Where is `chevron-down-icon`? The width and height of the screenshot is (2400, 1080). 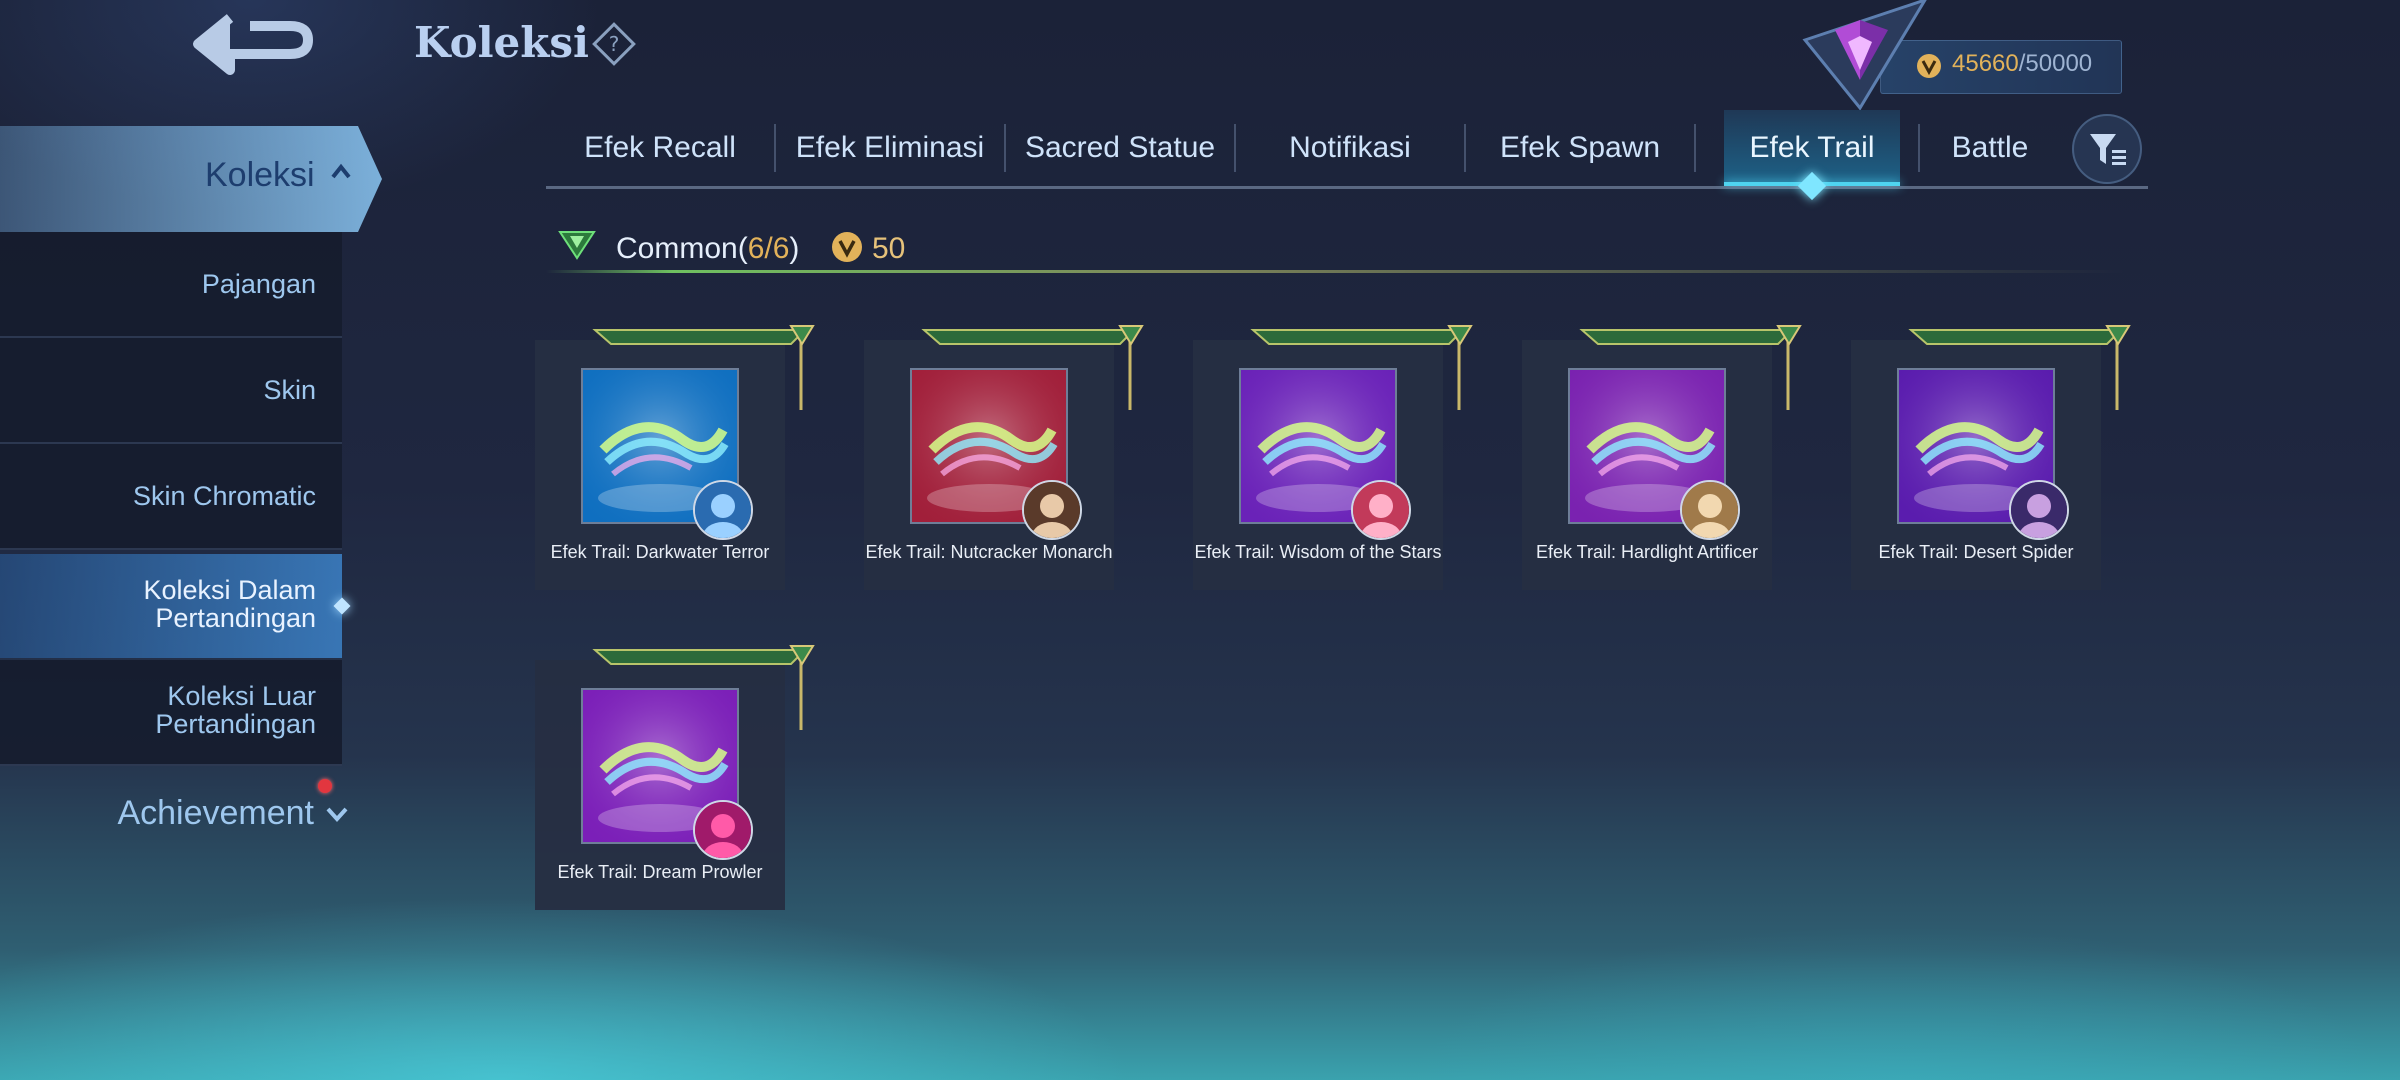
chevron-down-icon is located at coordinates (337, 814).